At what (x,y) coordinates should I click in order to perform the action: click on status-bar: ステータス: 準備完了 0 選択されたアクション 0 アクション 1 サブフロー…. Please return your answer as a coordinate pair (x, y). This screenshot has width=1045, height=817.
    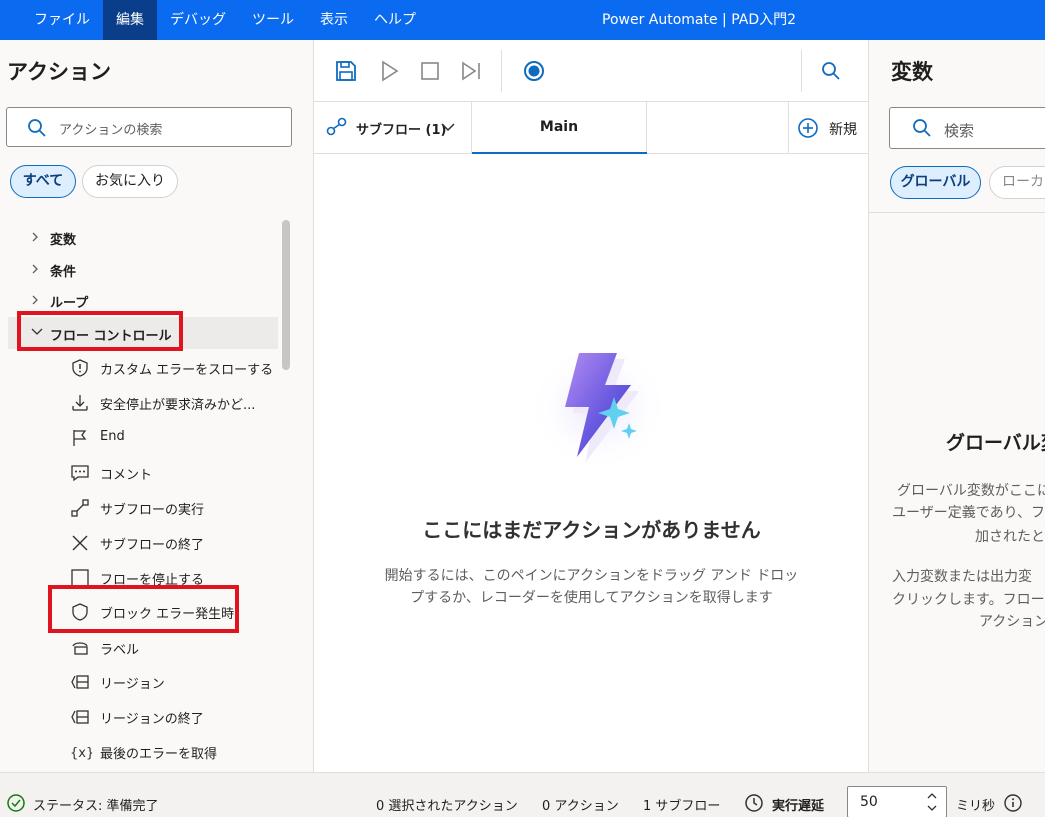
    Looking at the image, I should click on (522, 794).